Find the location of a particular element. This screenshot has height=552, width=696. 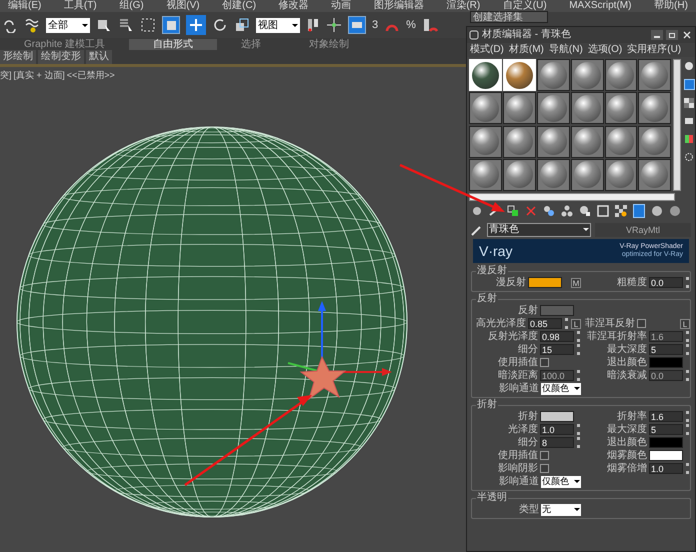

menu-item: MAXScript(M) is located at coordinates (600, 6).